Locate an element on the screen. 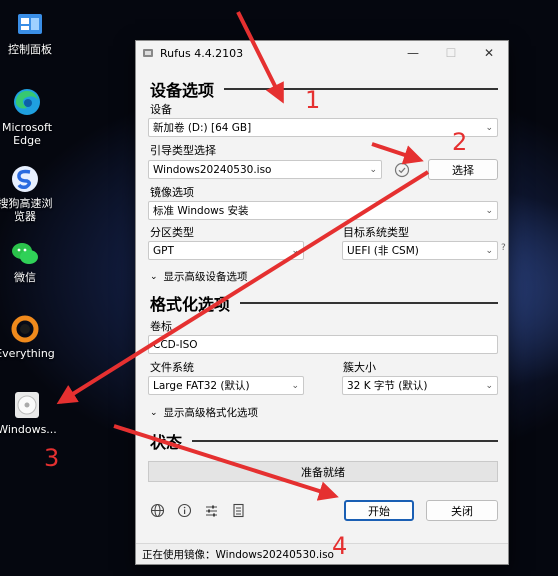  advanced-drive-toggle: ⌄ 显示高级设备选项 is located at coordinates (199, 276).